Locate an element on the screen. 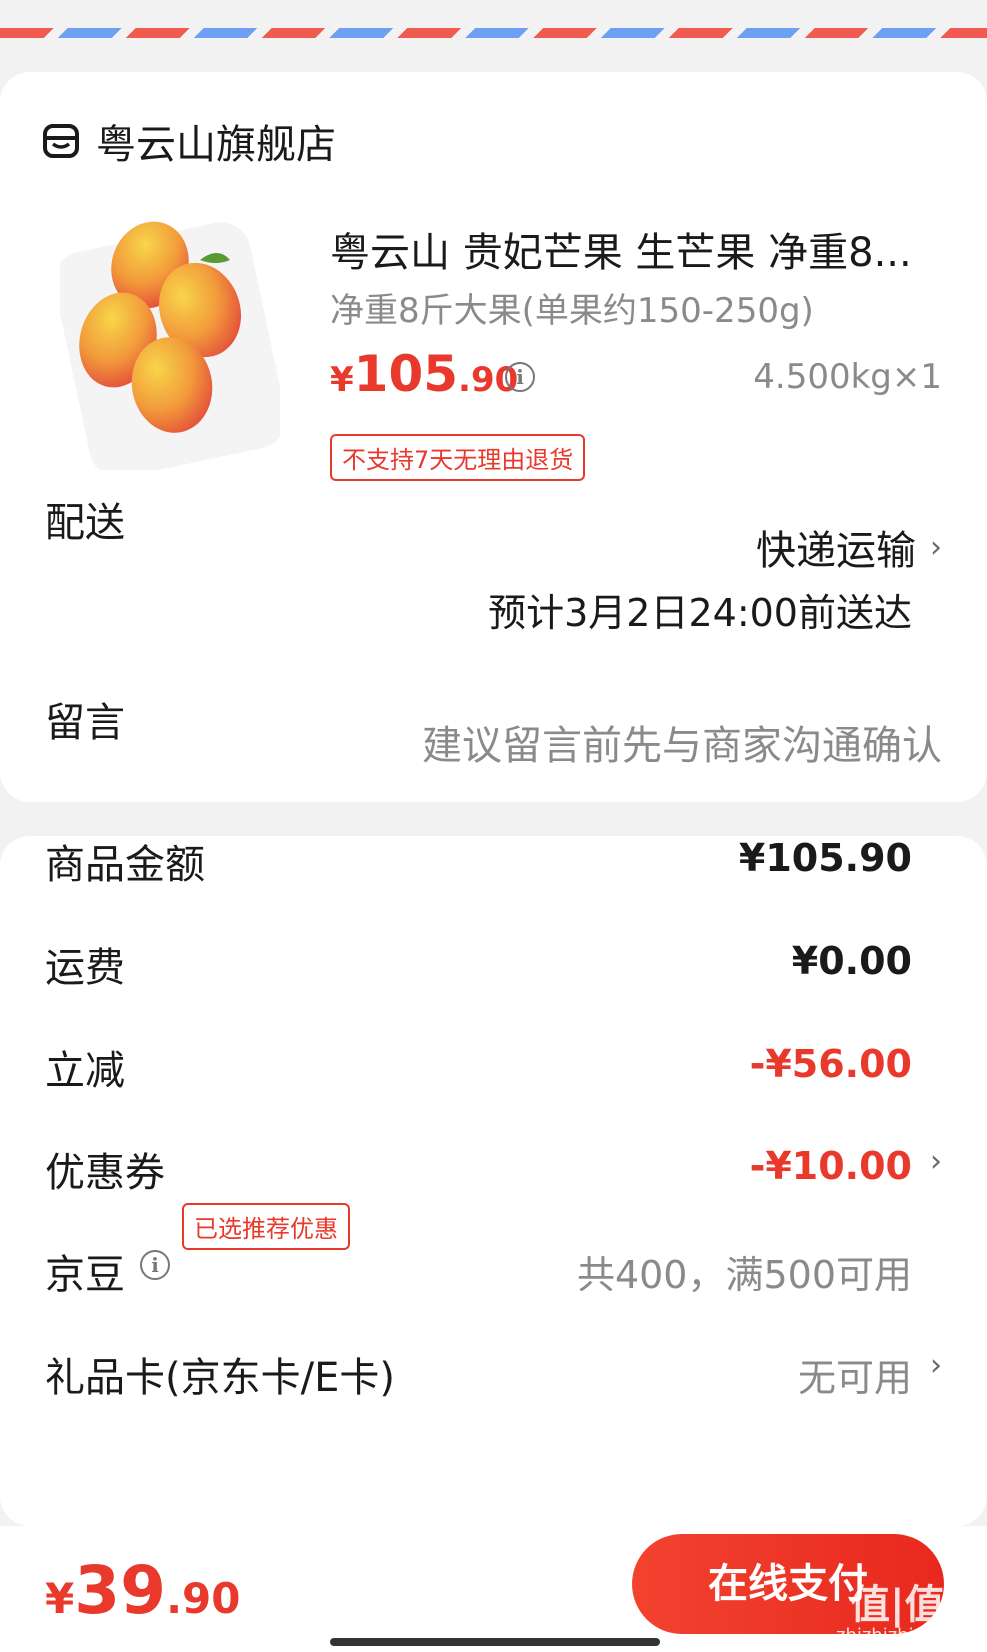  price-integer: 105 is located at coordinates (406, 374).